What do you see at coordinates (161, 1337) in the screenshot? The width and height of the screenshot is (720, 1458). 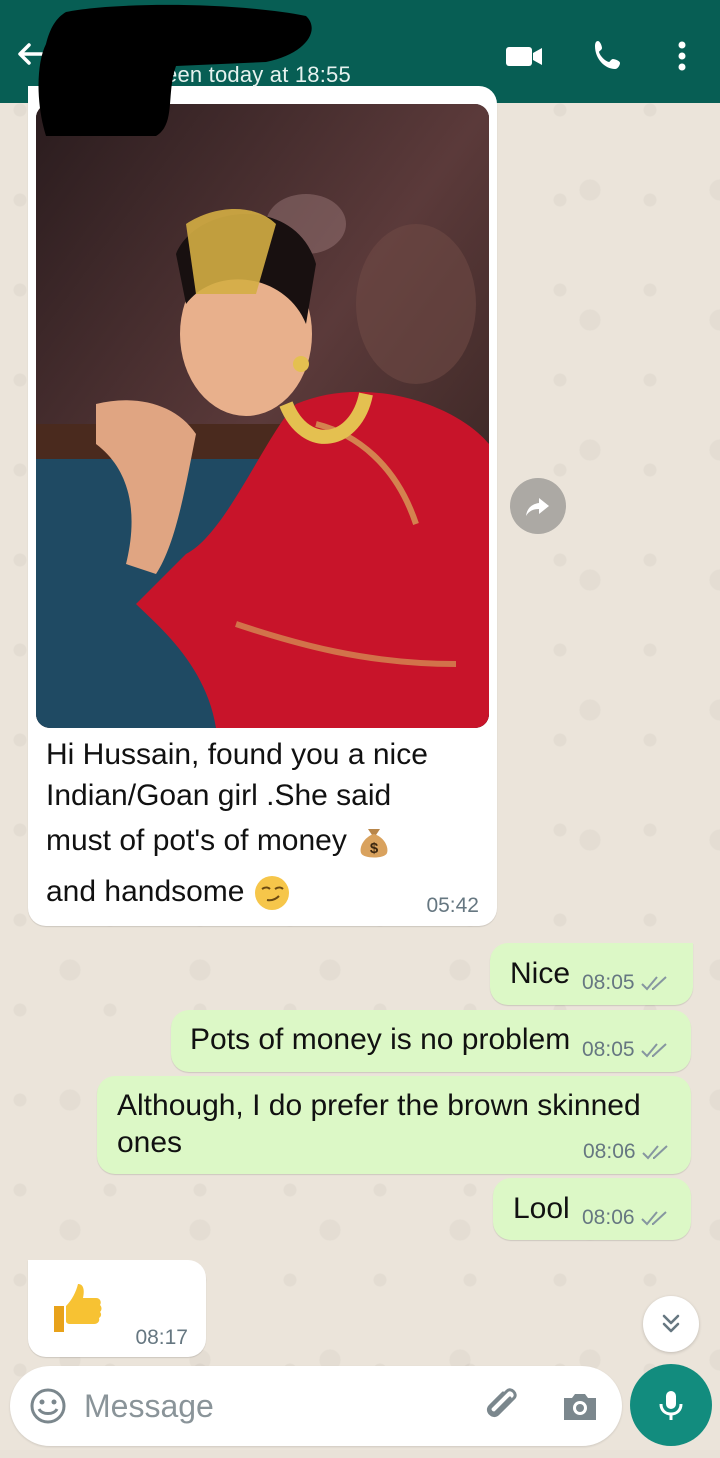 I see `message-time: 08:17` at bounding box center [161, 1337].